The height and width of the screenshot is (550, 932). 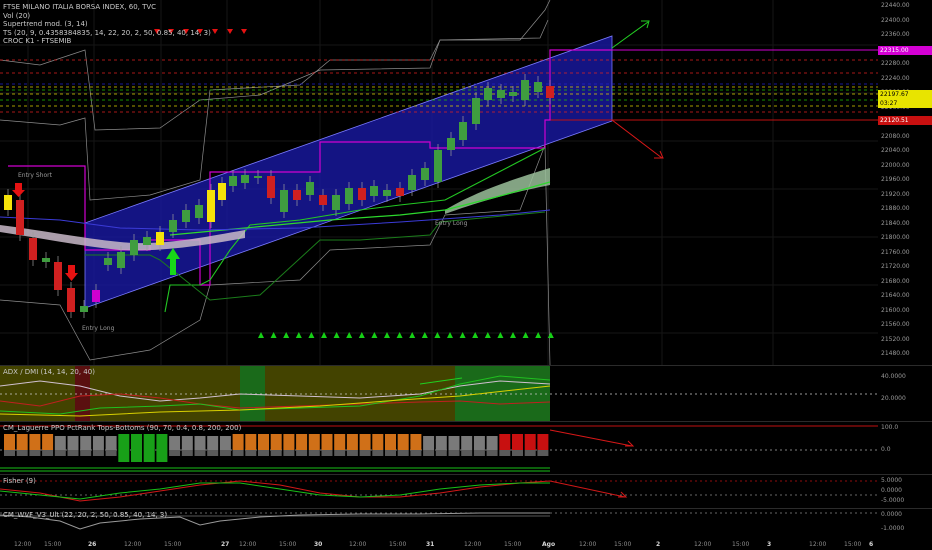 I want to click on symbol-line: FTSE MILANO ITALIA BORSA INDEX, 60, TVC, so click(x=80, y=7).